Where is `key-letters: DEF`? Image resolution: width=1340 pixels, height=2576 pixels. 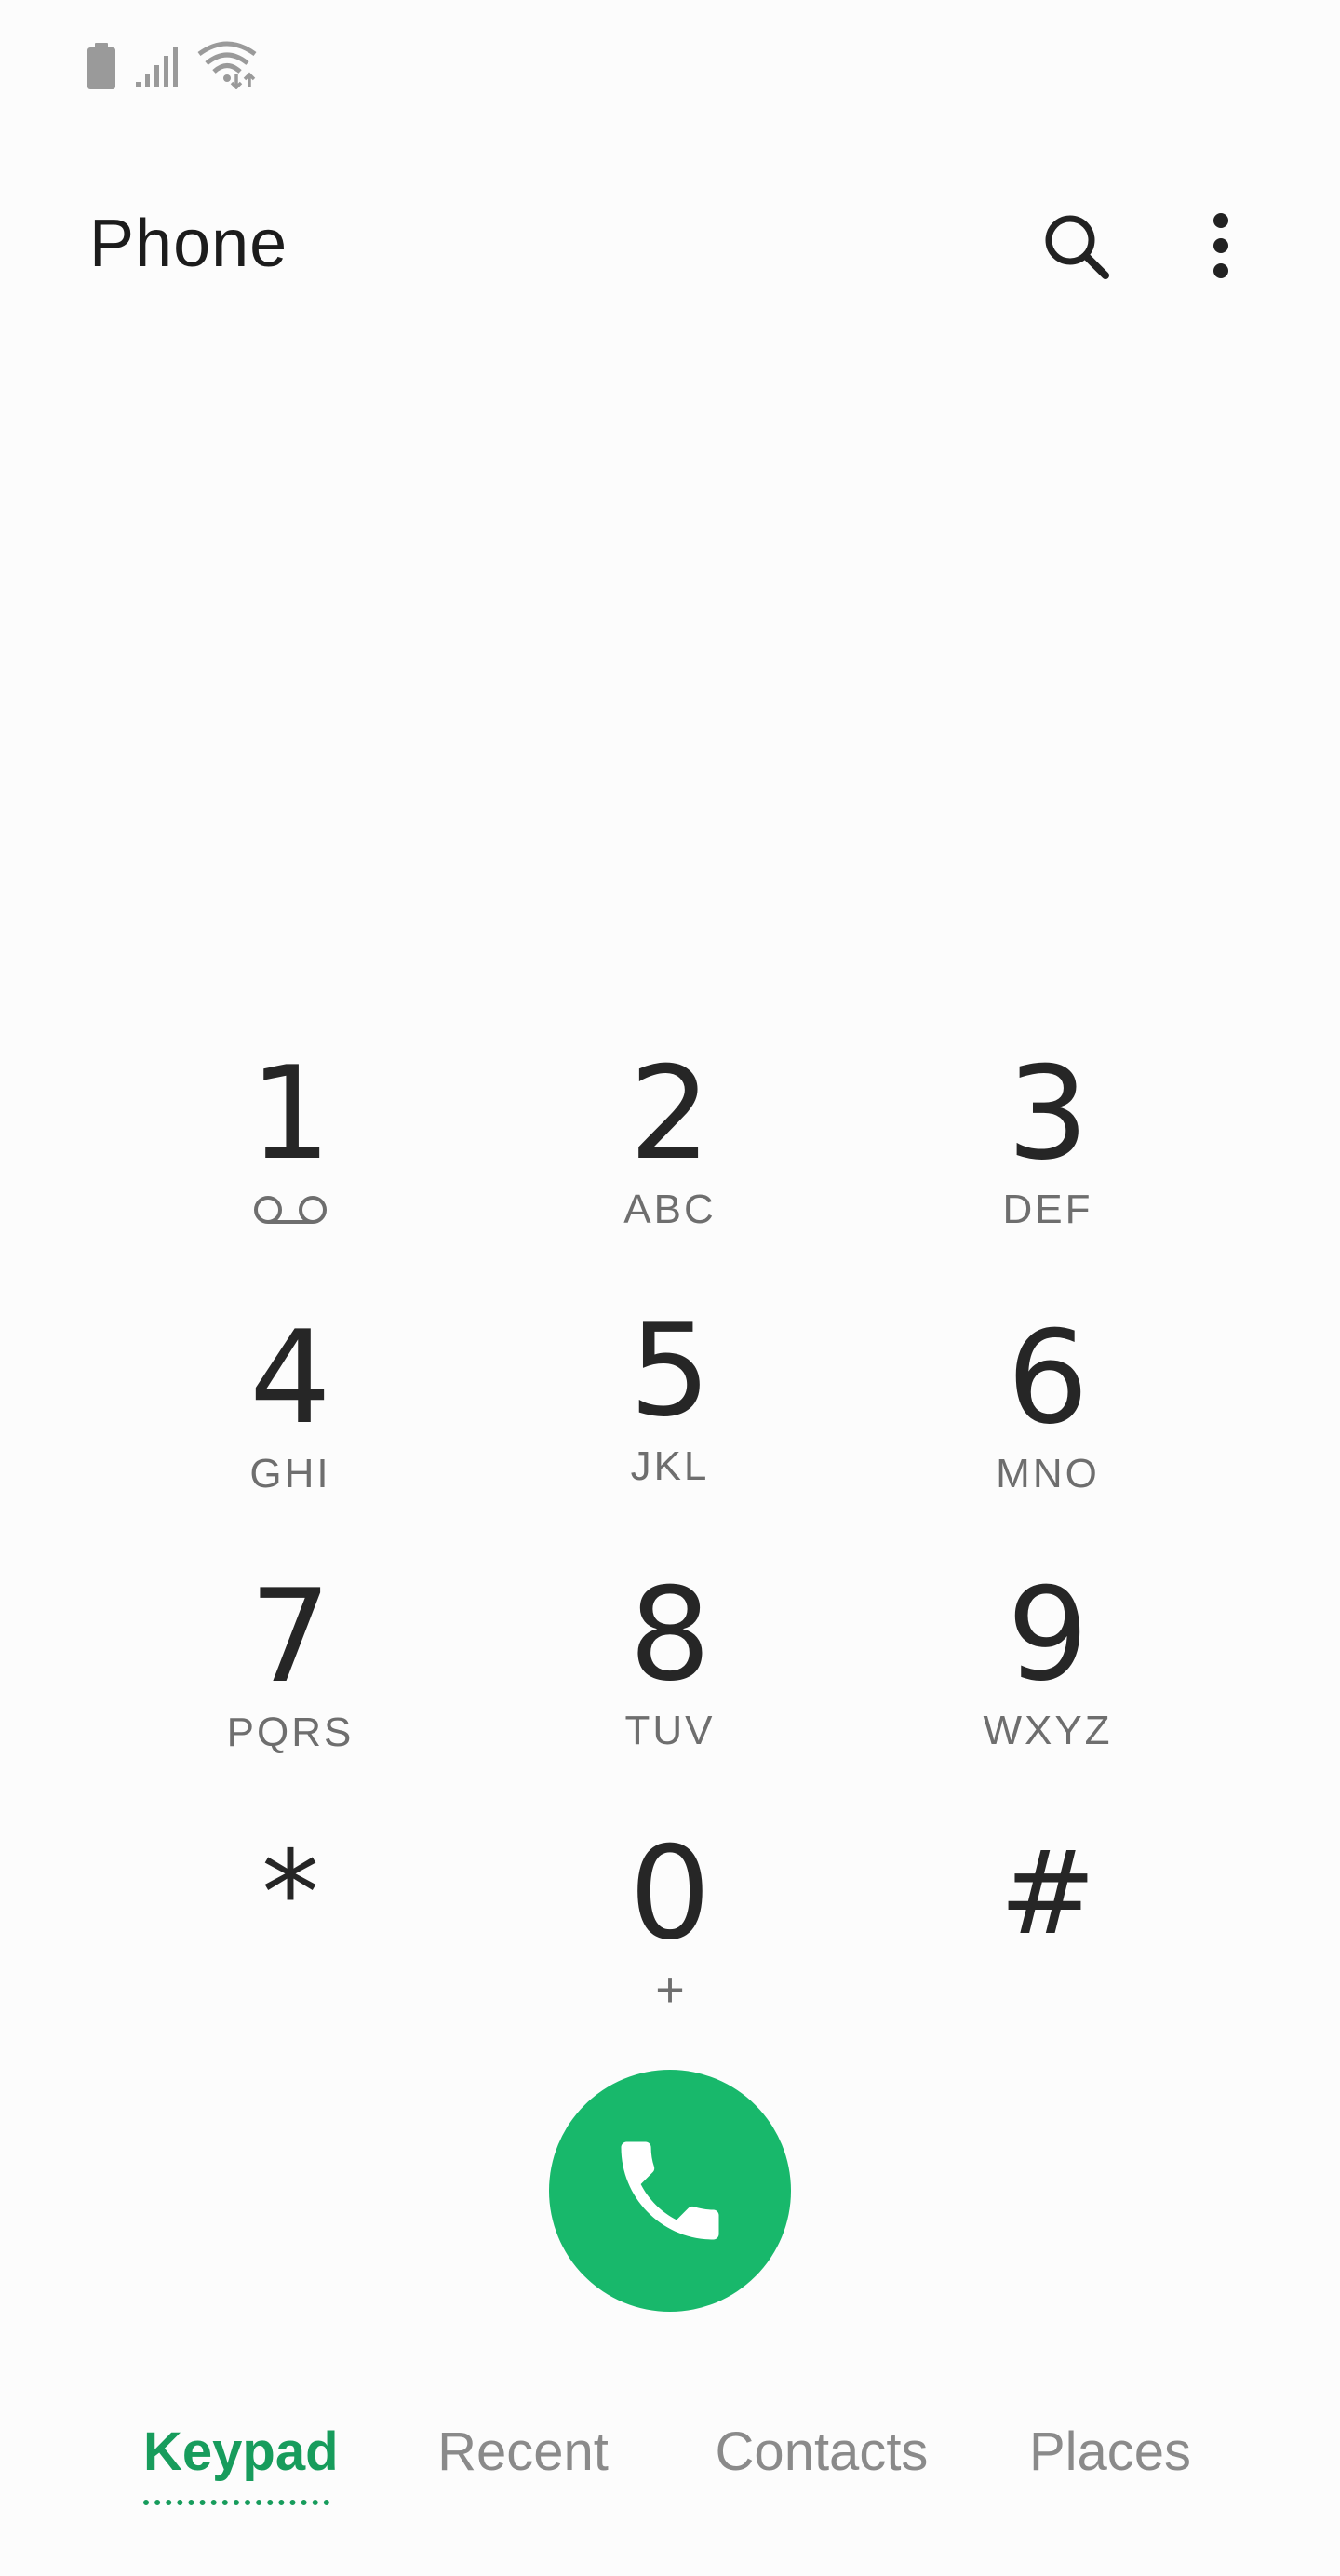 key-letters: DEF is located at coordinates (1047, 1209).